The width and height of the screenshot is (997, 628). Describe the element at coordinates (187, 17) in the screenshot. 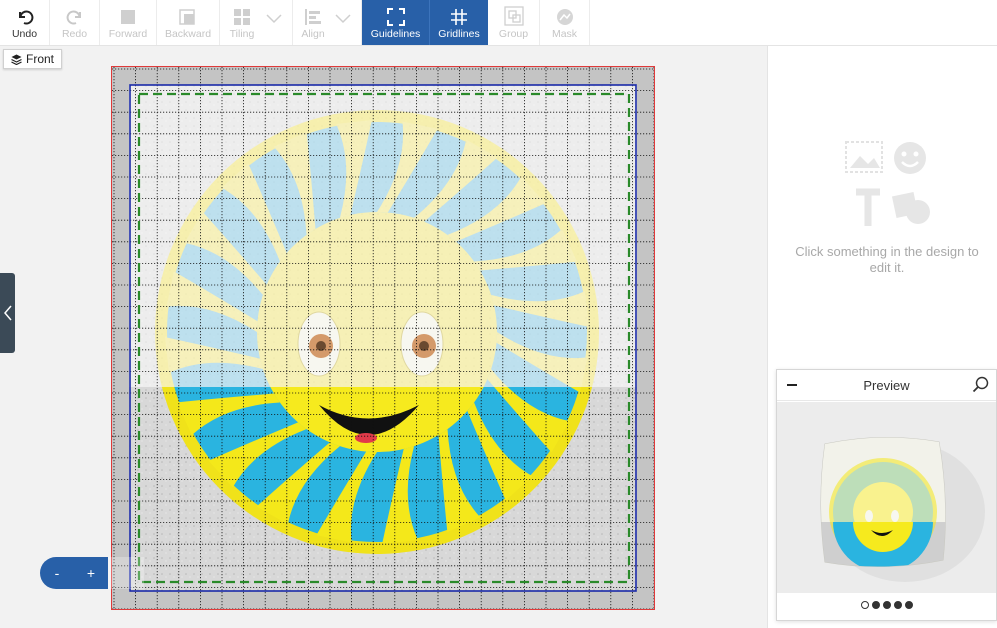

I see `backward-icon` at that location.